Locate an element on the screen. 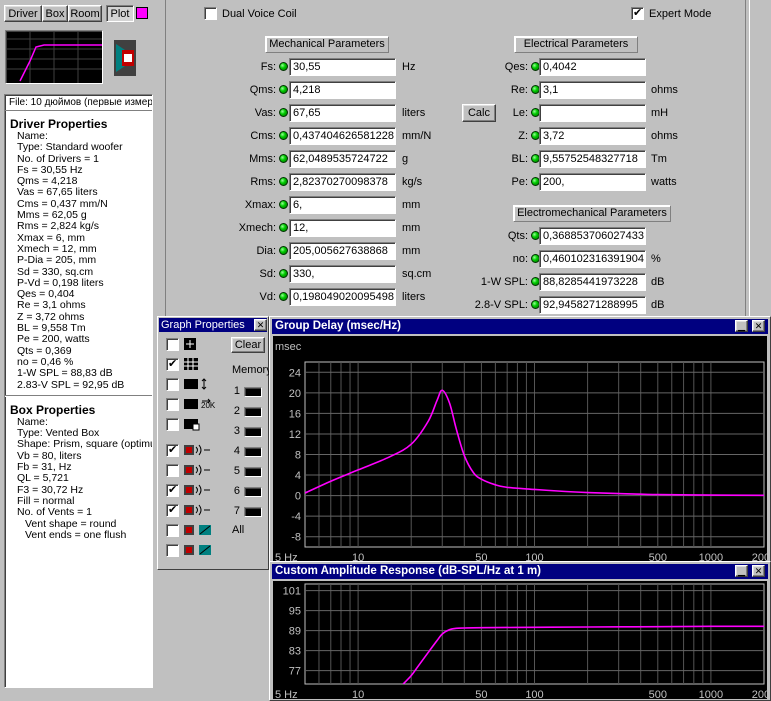  mechanical-param-input: 30,55 is located at coordinates (342, 67).